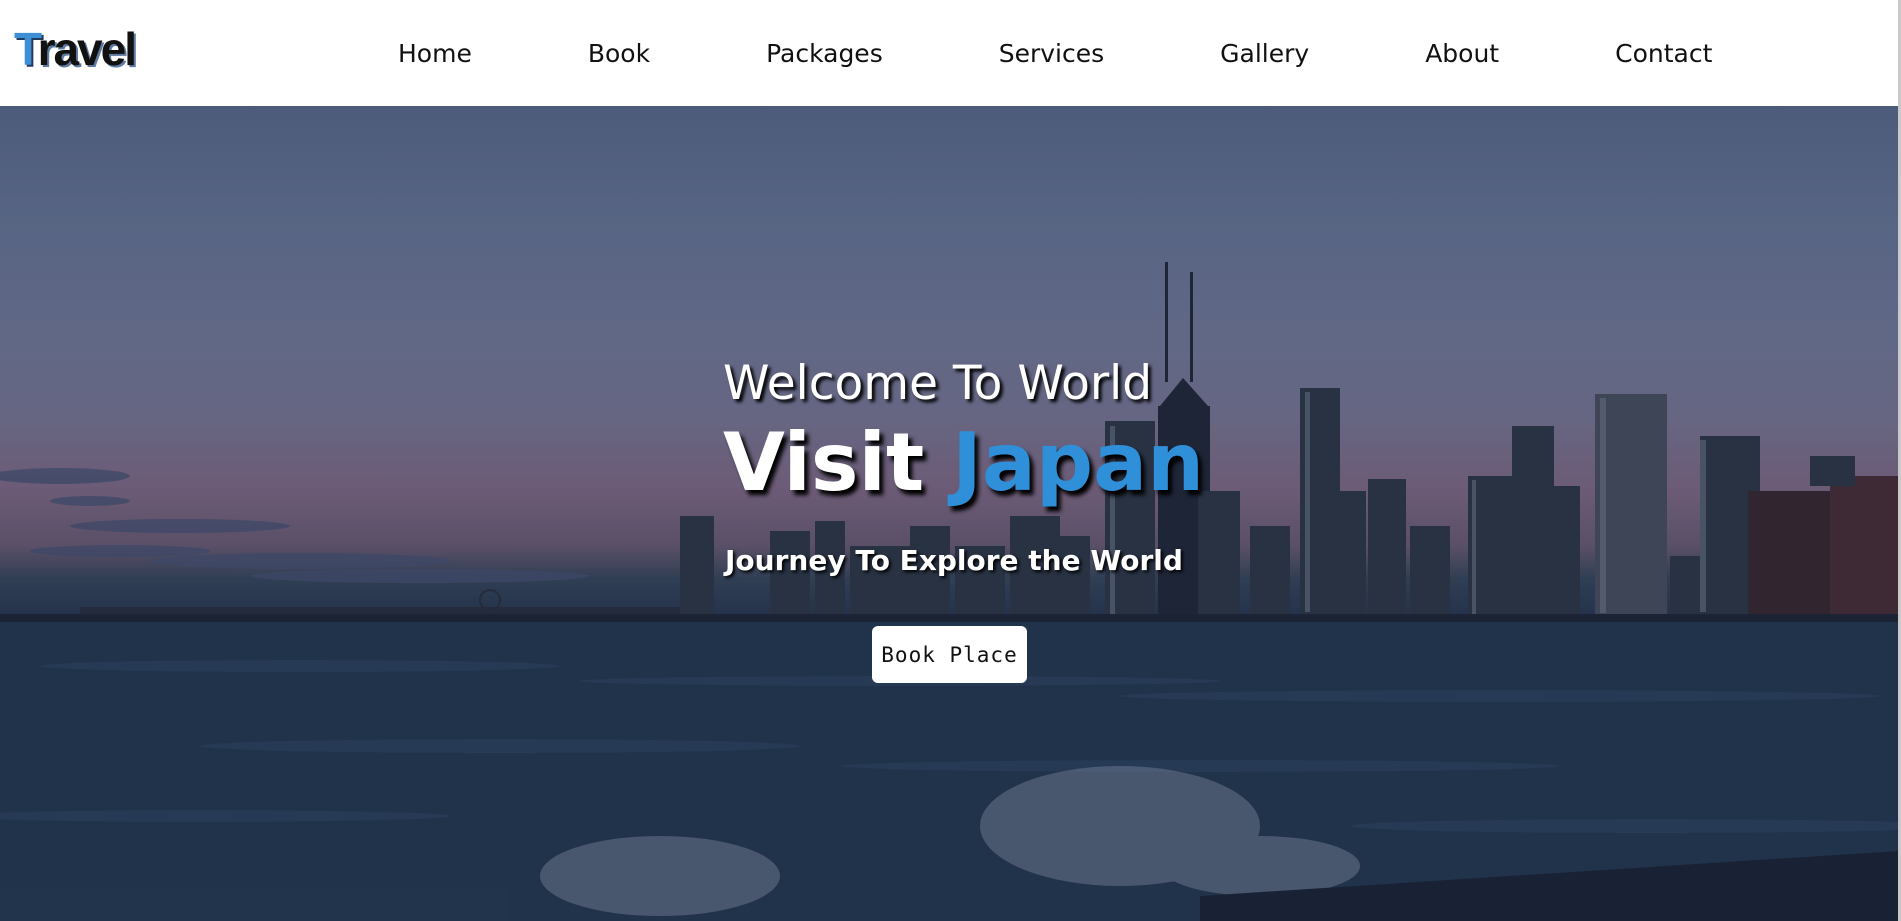  Describe the element at coordinates (1051, 53) in the screenshot. I see `nav-link-services: Services` at that location.